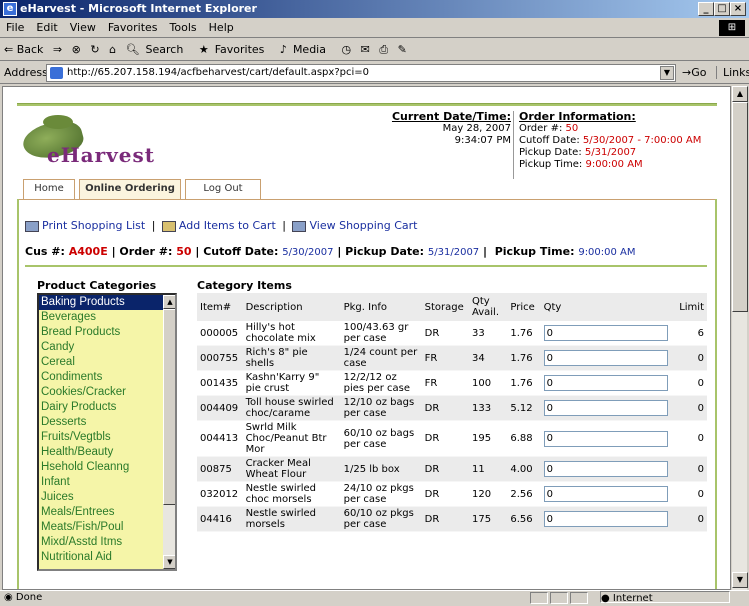 This screenshot has height=606, width=749. Describe the element at coordinates (107, 362) in the screenshot. I see `category-option: Cereal` at that location.